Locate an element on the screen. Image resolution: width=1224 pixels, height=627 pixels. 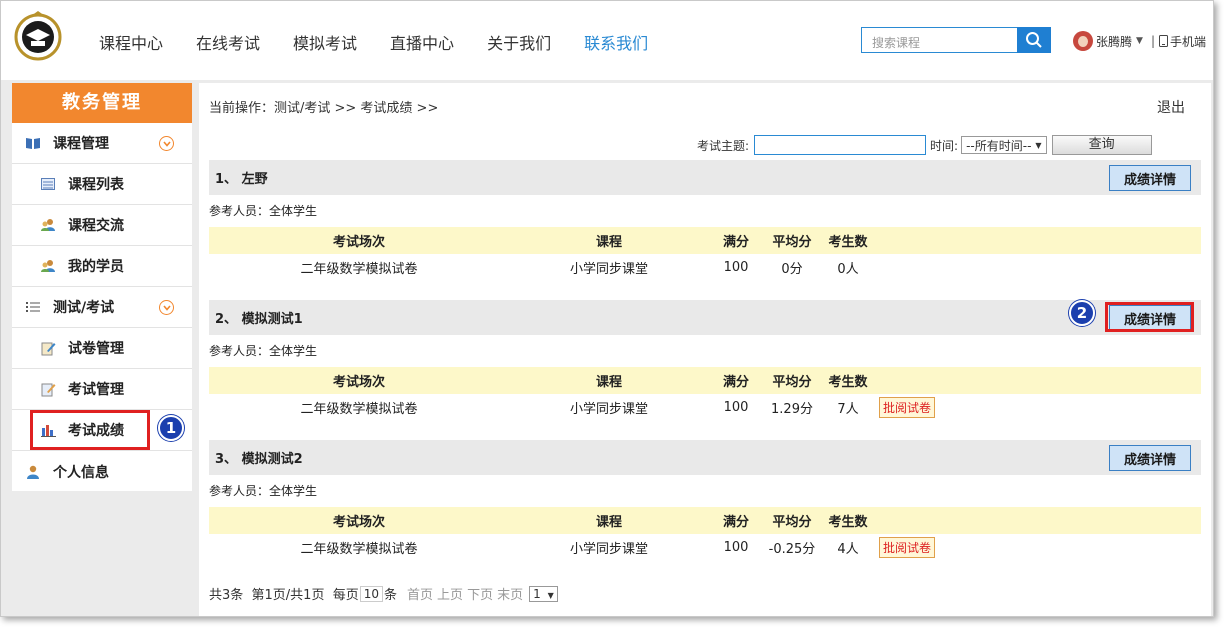
filter-bar: 考试主题: 时间: --所有时间-- ▼ 查询 is located at coordinates (924, 145).